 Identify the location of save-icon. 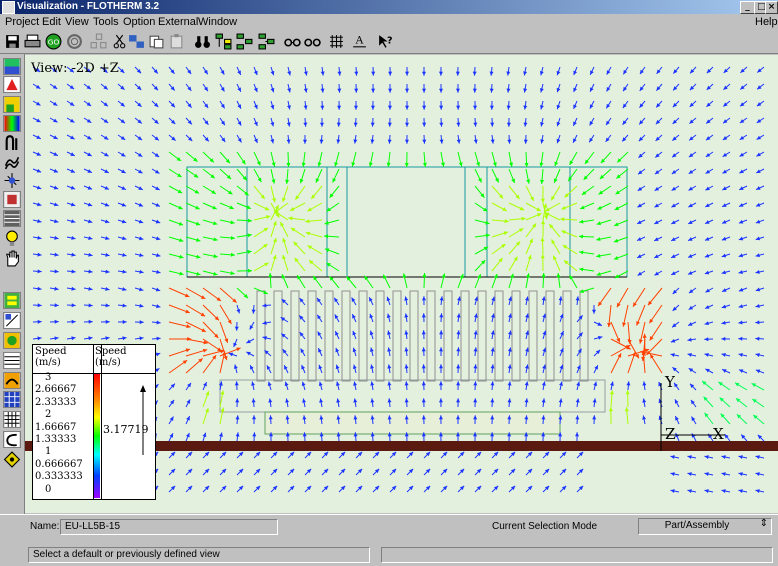
(12, 41).